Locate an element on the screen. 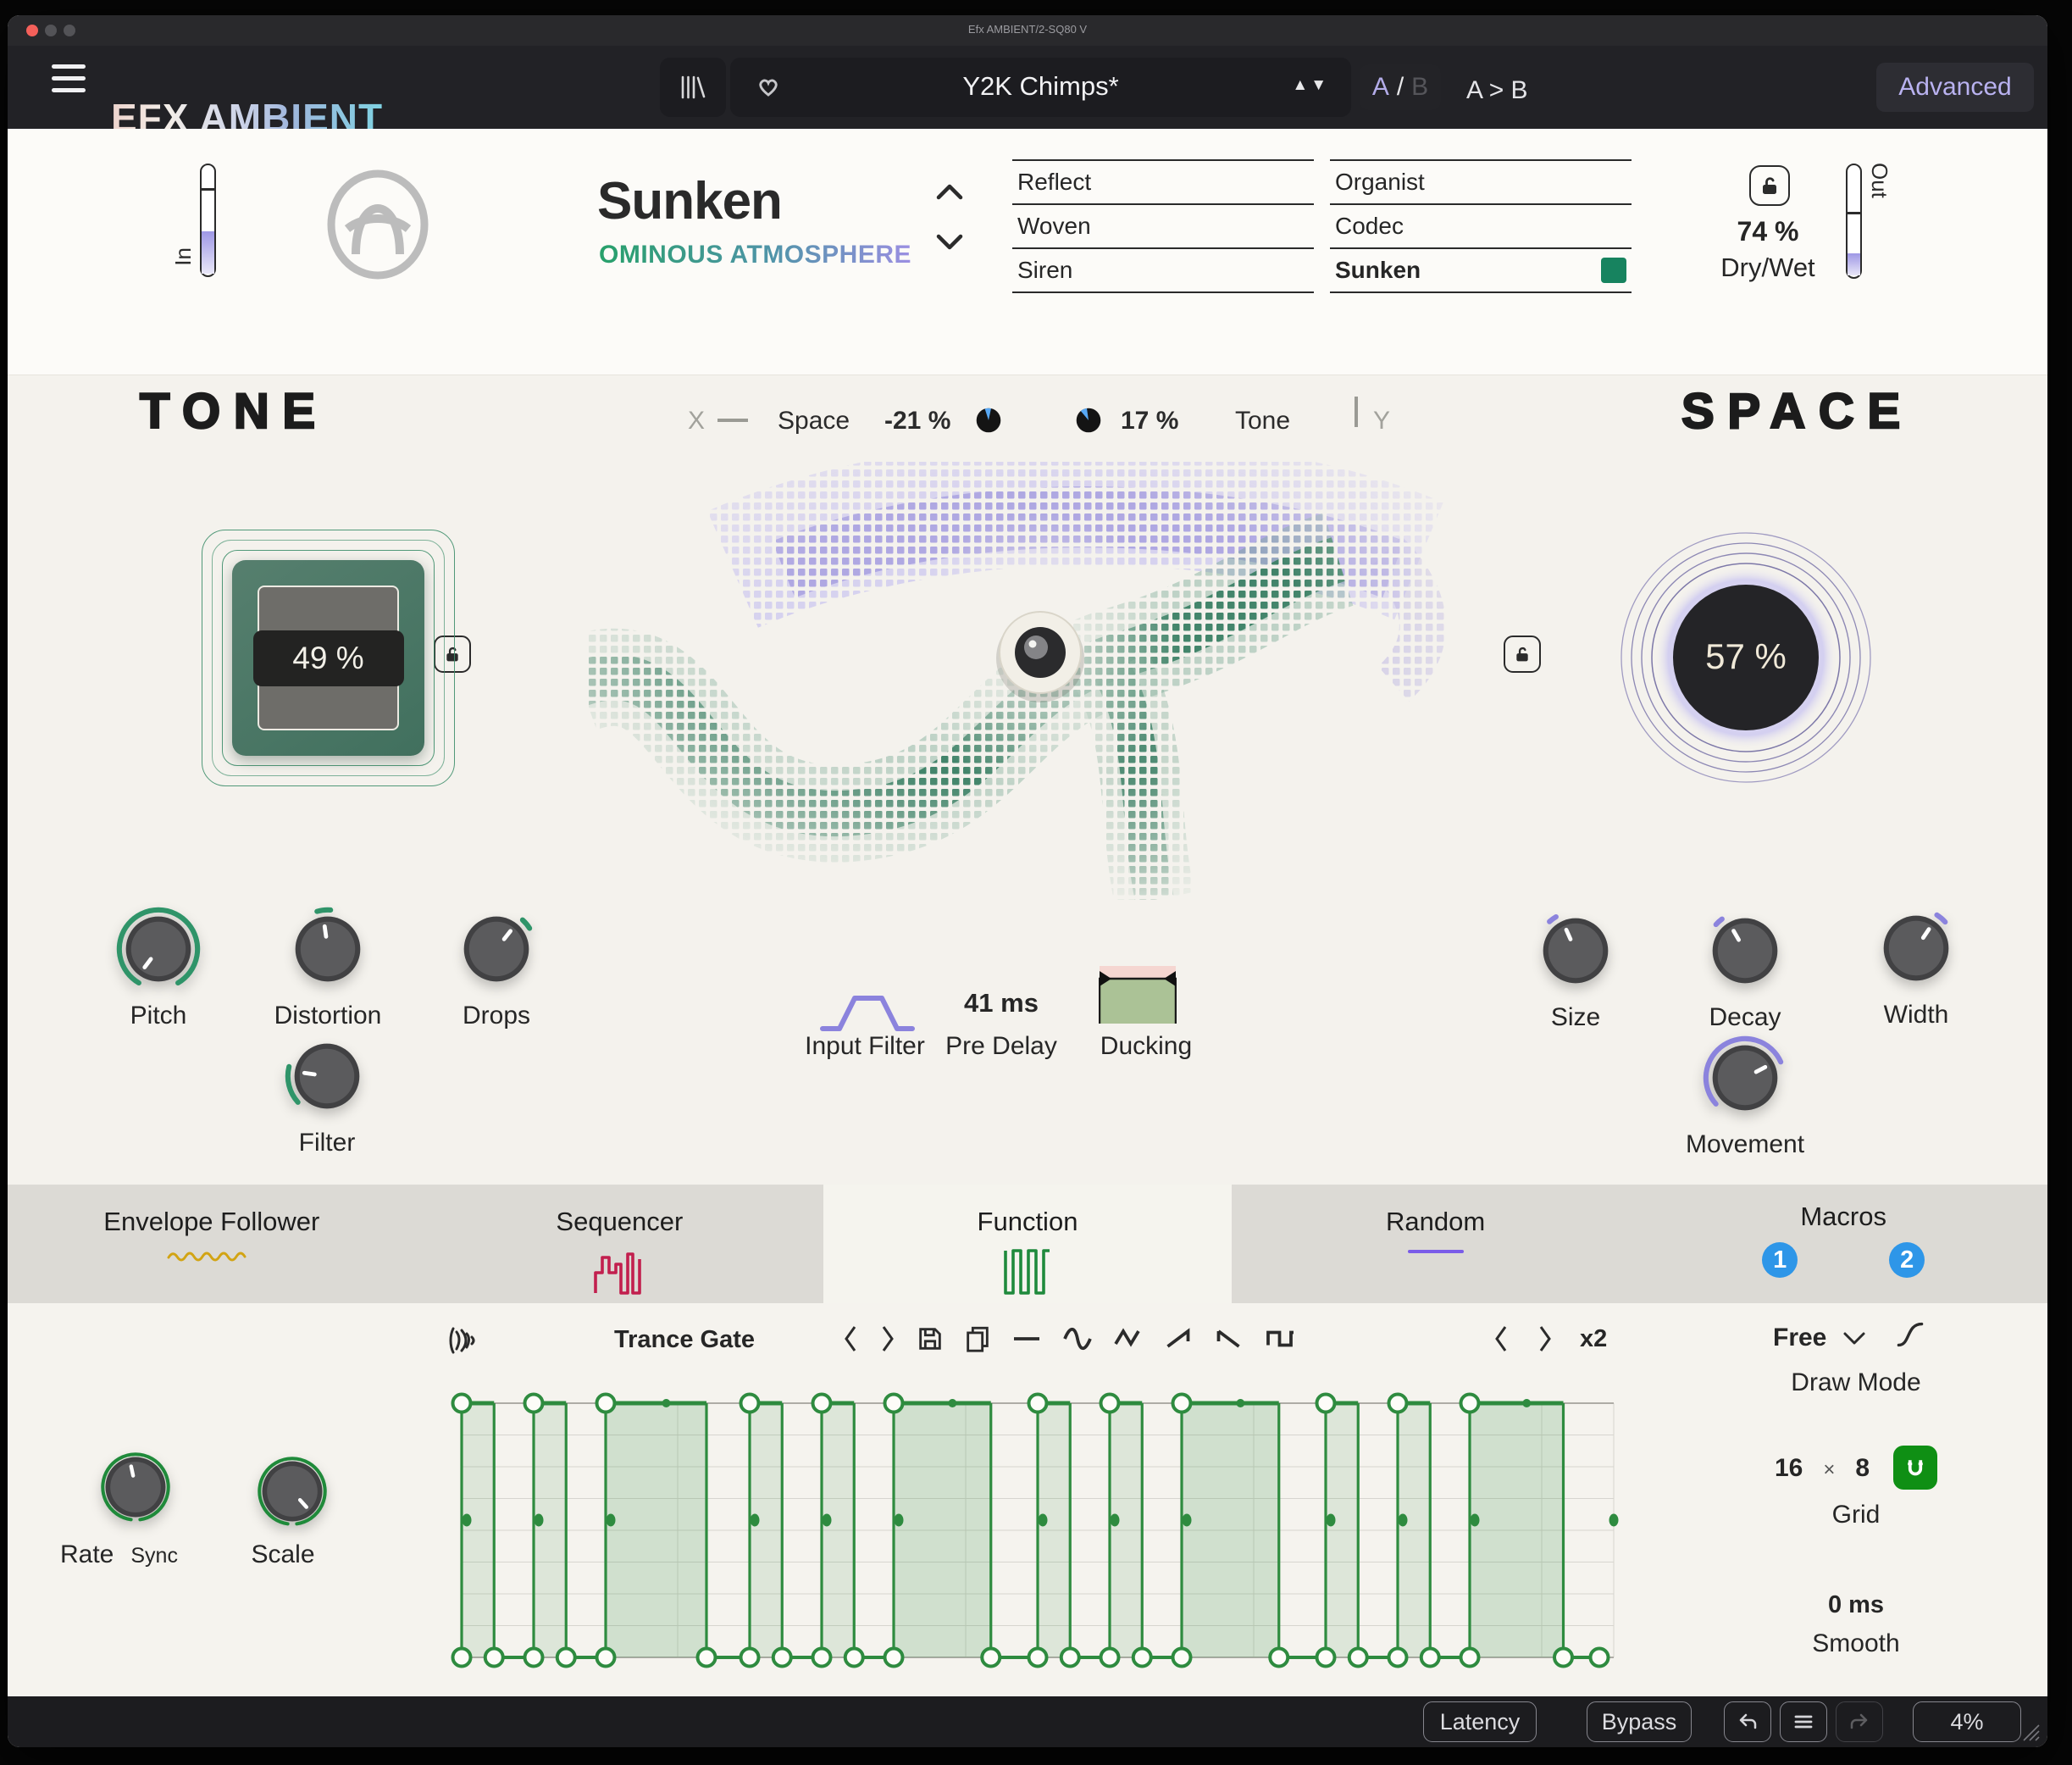  shift-left-button is located at coordinates (1501, 1339).